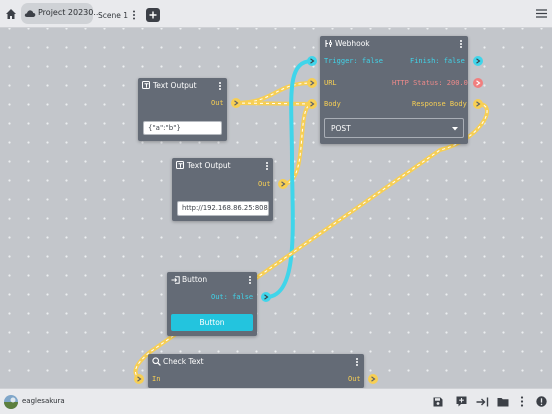  Describe the element at coordinates (439, 104) in the screenshot. I see `response-body-port-label: Response Body` at that location.